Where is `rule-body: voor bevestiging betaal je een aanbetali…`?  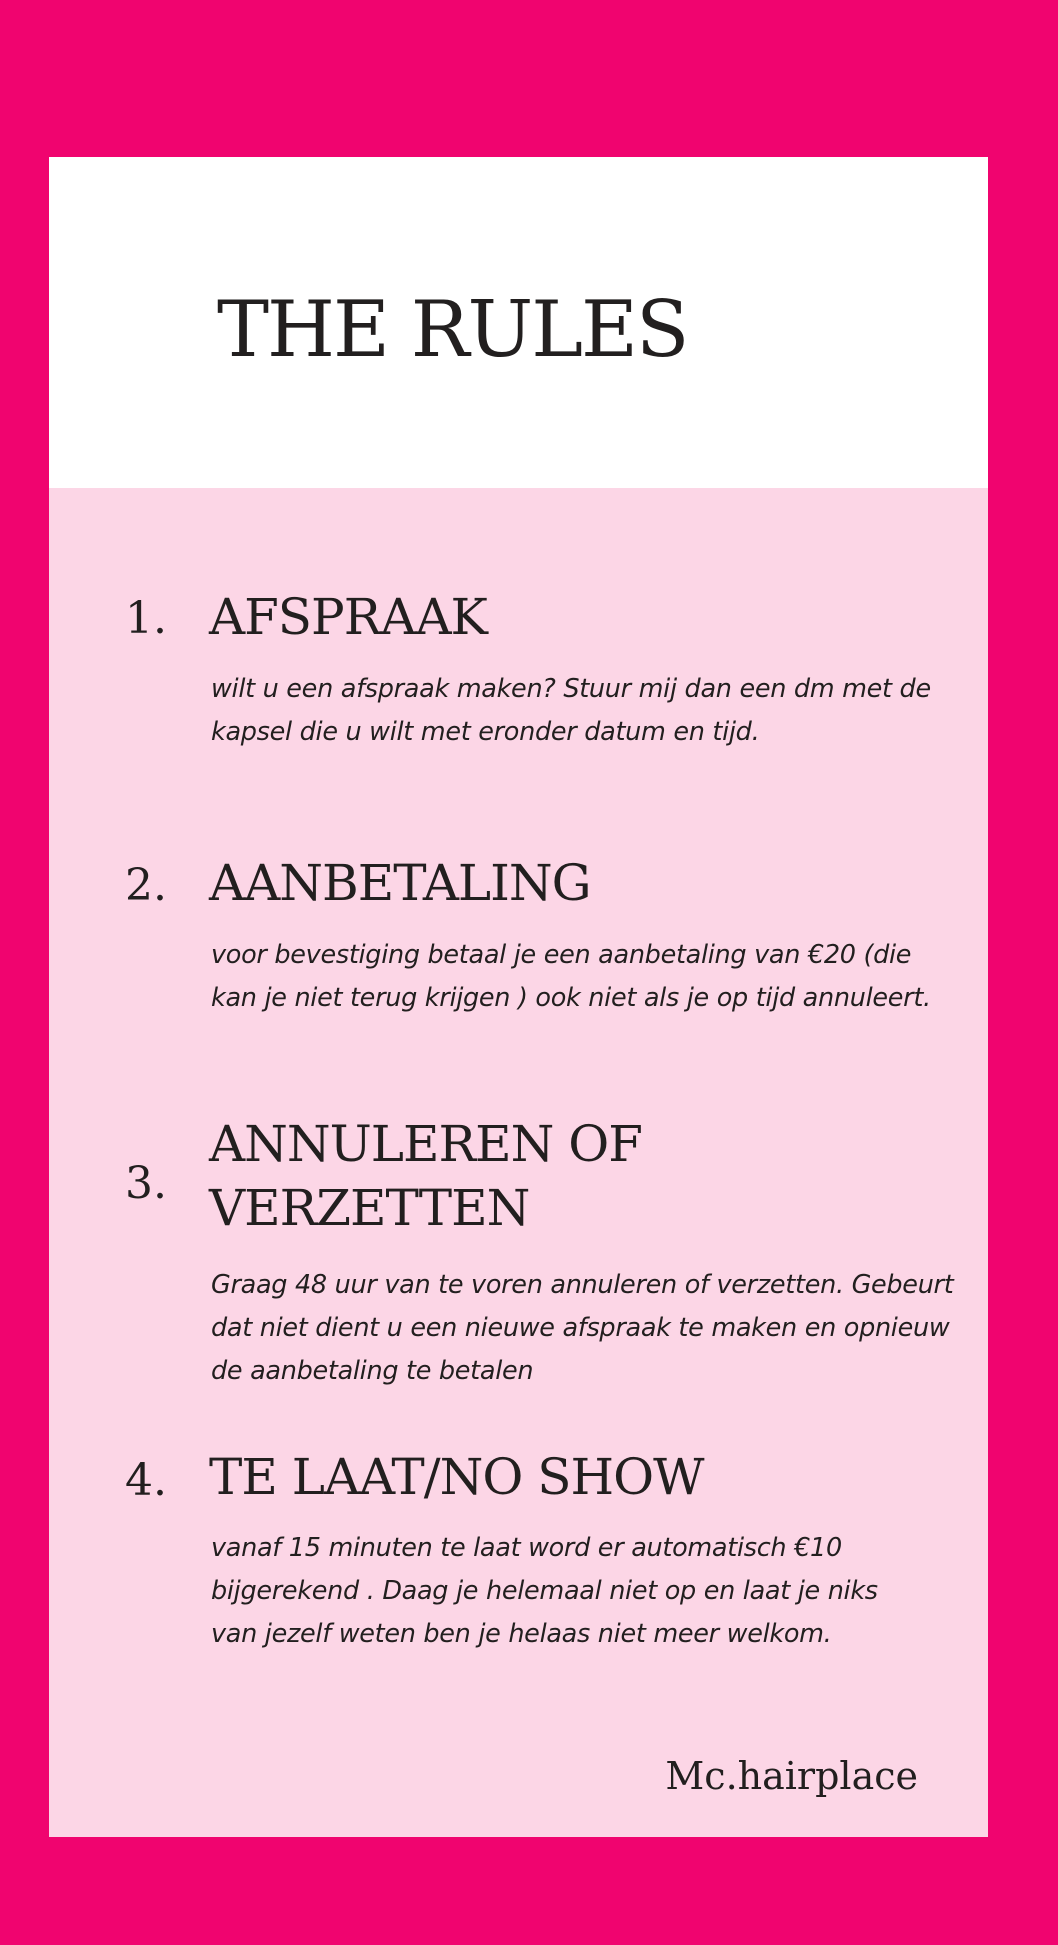
rule-body: voor bevestiging betaal je een aanbetali… is located at coordinates (571, 976).